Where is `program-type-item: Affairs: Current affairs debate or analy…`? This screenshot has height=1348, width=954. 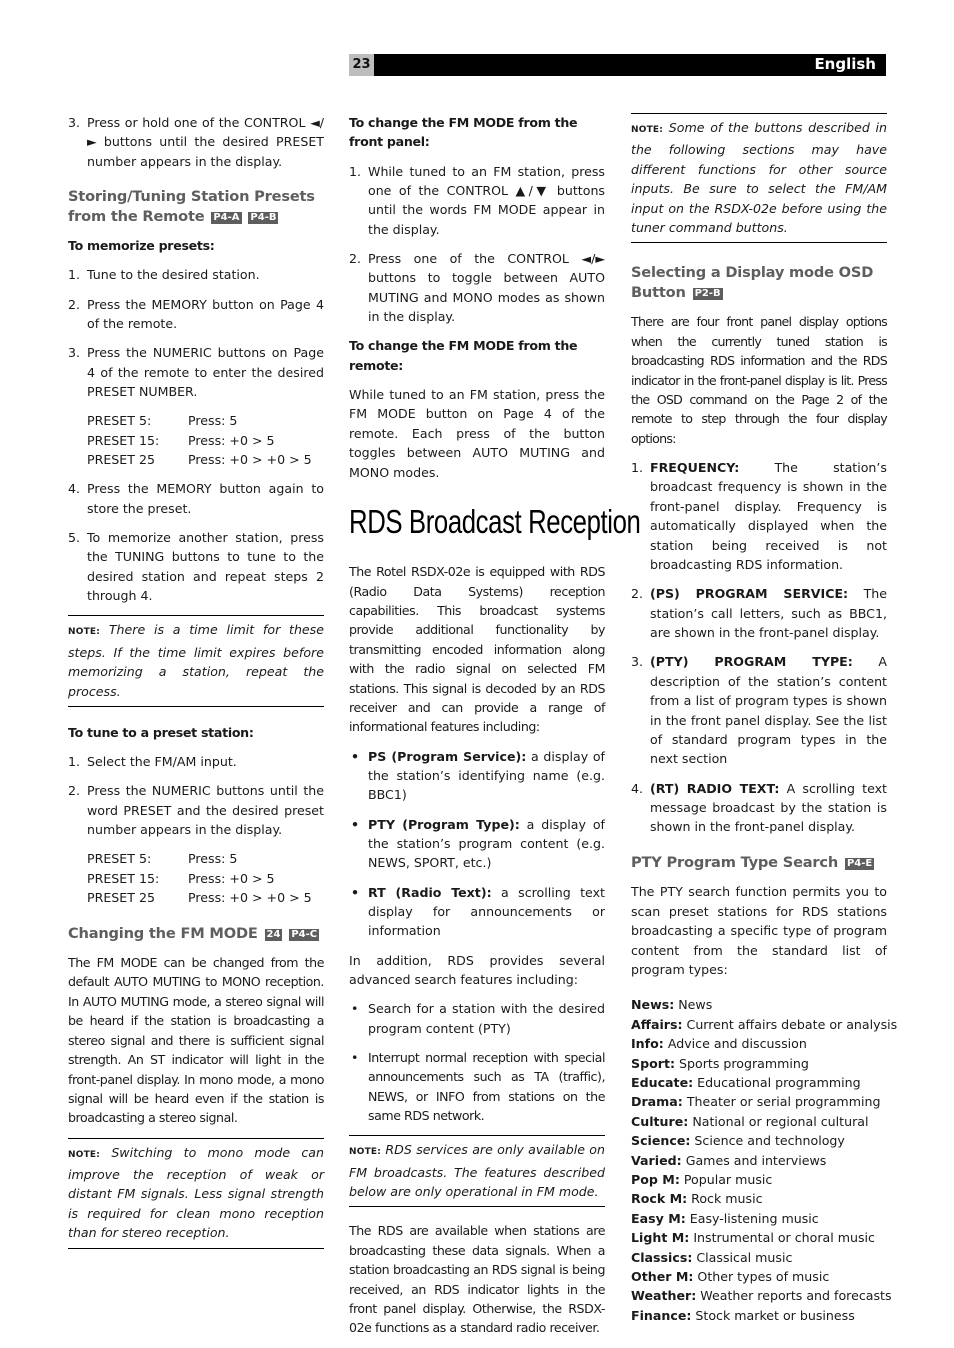 program-type-item: Affairs: Current affairs debate or analy… is located at coordinates (764, 1024).